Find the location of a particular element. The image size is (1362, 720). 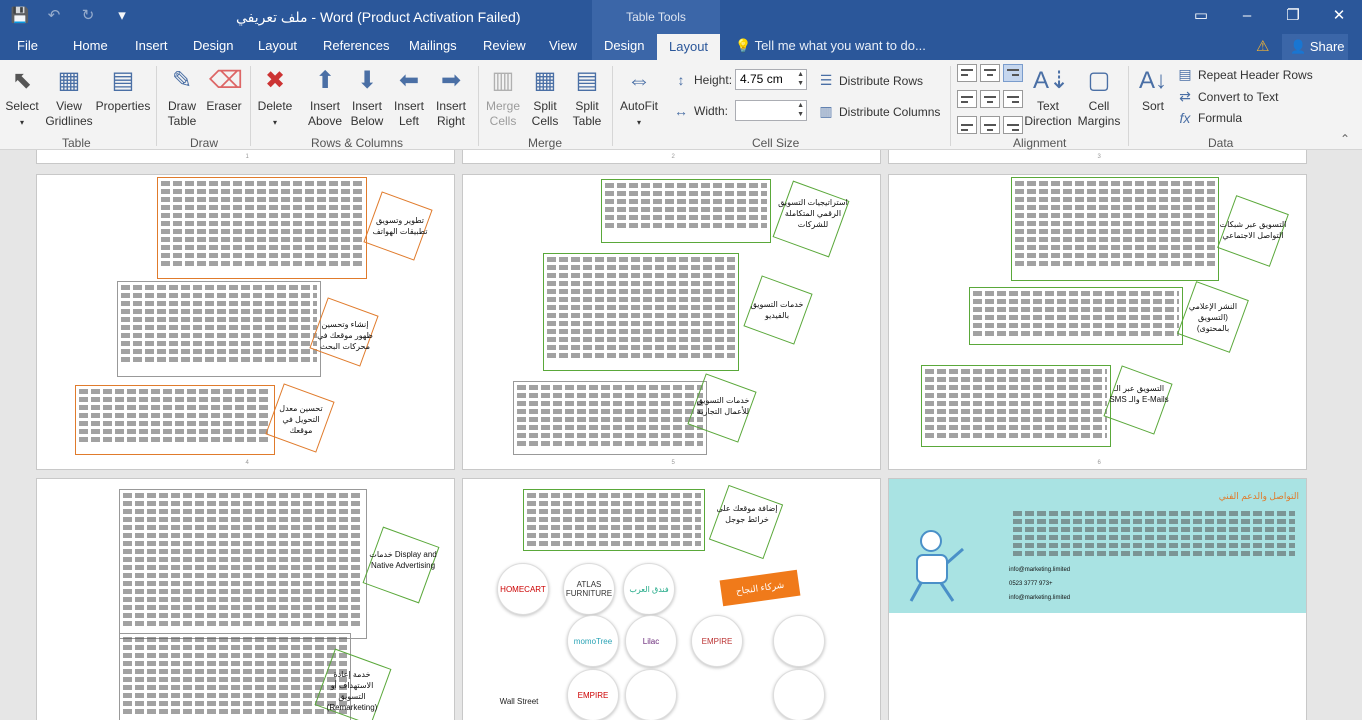

draw-table-label-1: Draw is located at coordinates (181, 106).